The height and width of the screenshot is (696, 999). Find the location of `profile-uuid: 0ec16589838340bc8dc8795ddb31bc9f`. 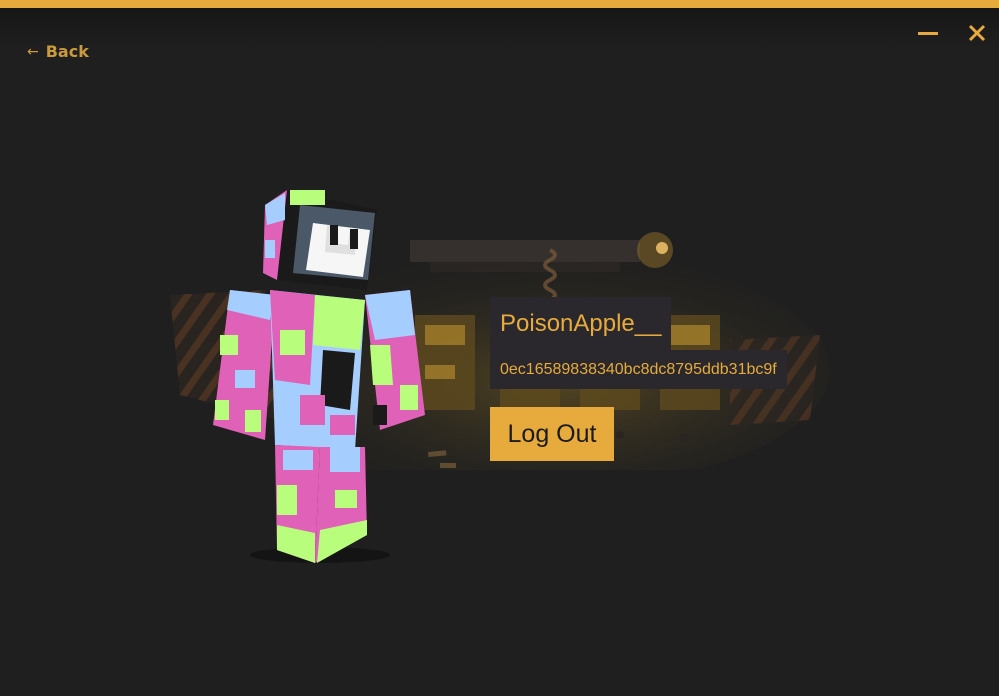

profile-uuid: 0ec16589838340bc8dc8795ddb31bc9f is located at coordinates (638, 369).